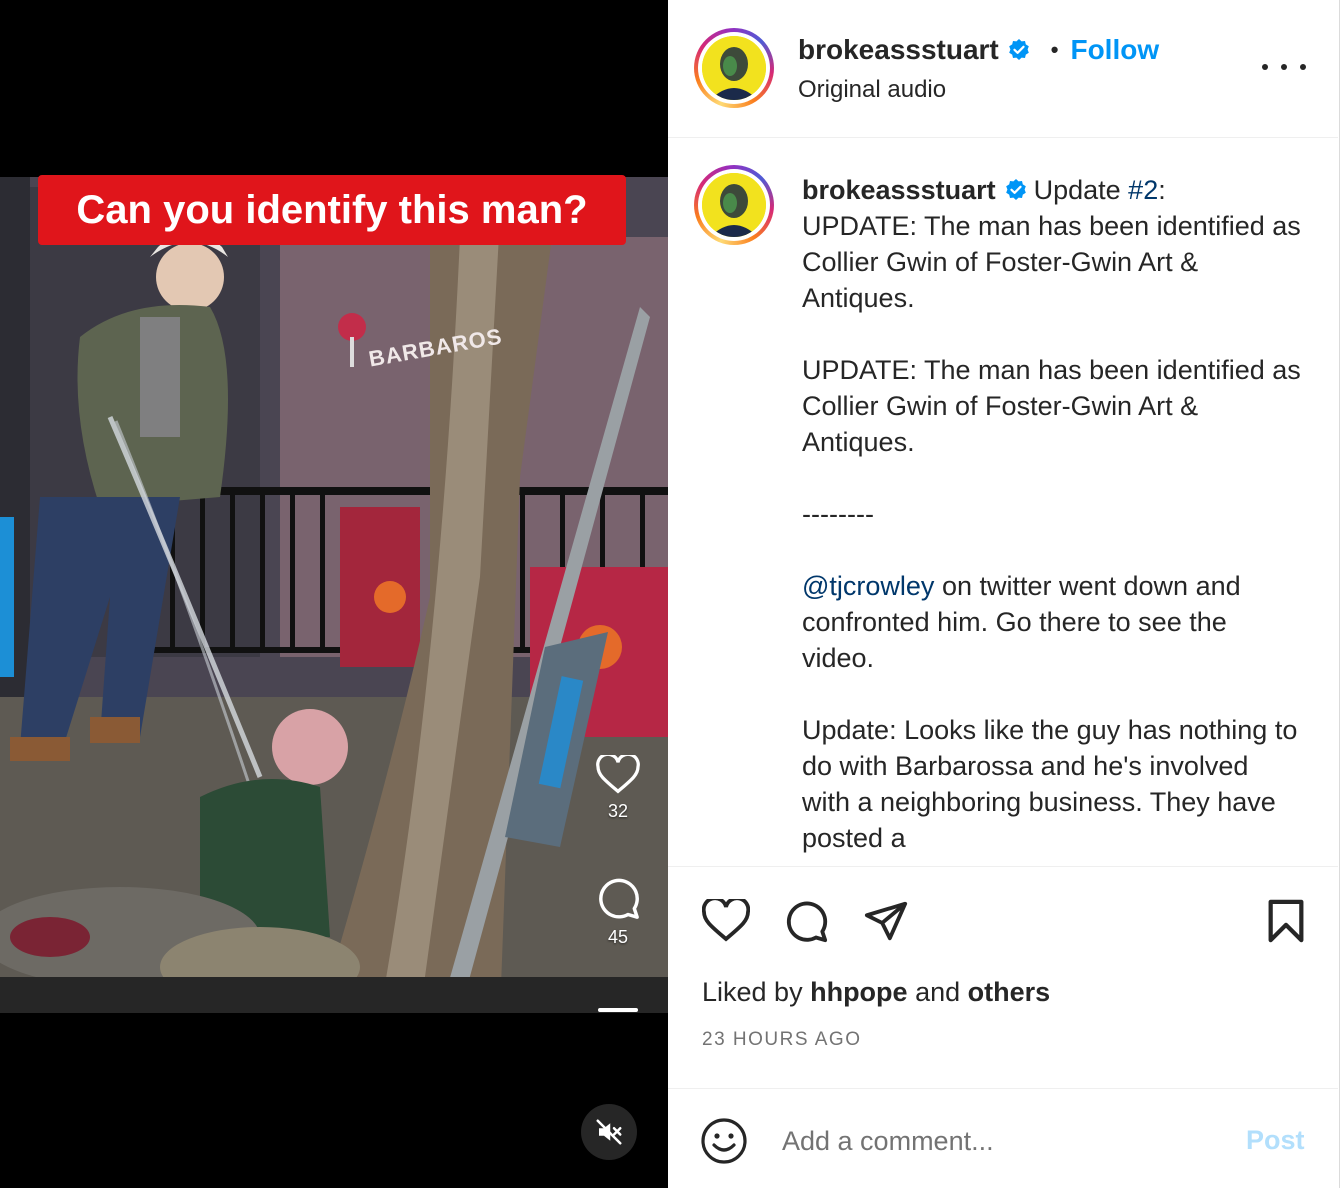 The width and height of the screenshot is (1340, 1188). I want to click on mention-link: @tjcrowley, so click(868, 586).